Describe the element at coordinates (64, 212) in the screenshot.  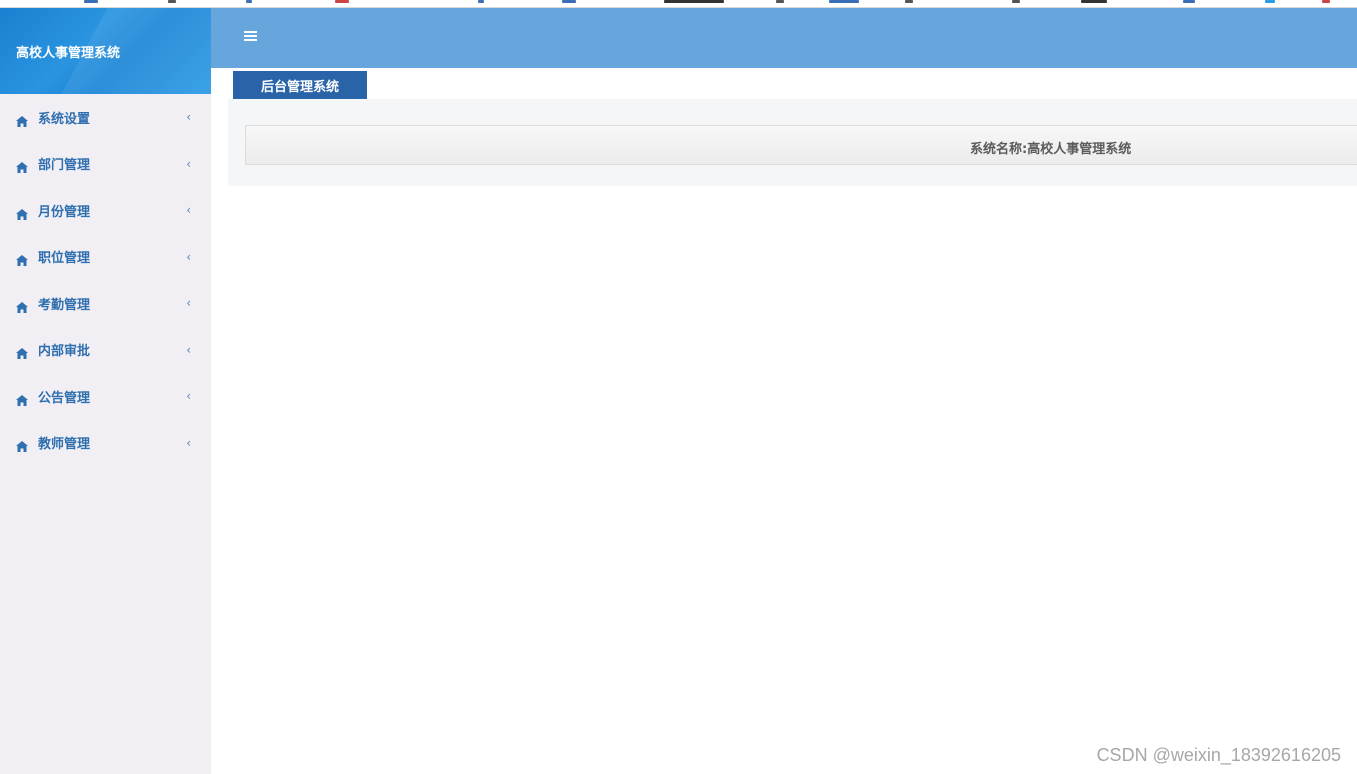
I see `sidebar-item-label: 月份管理` at that location.